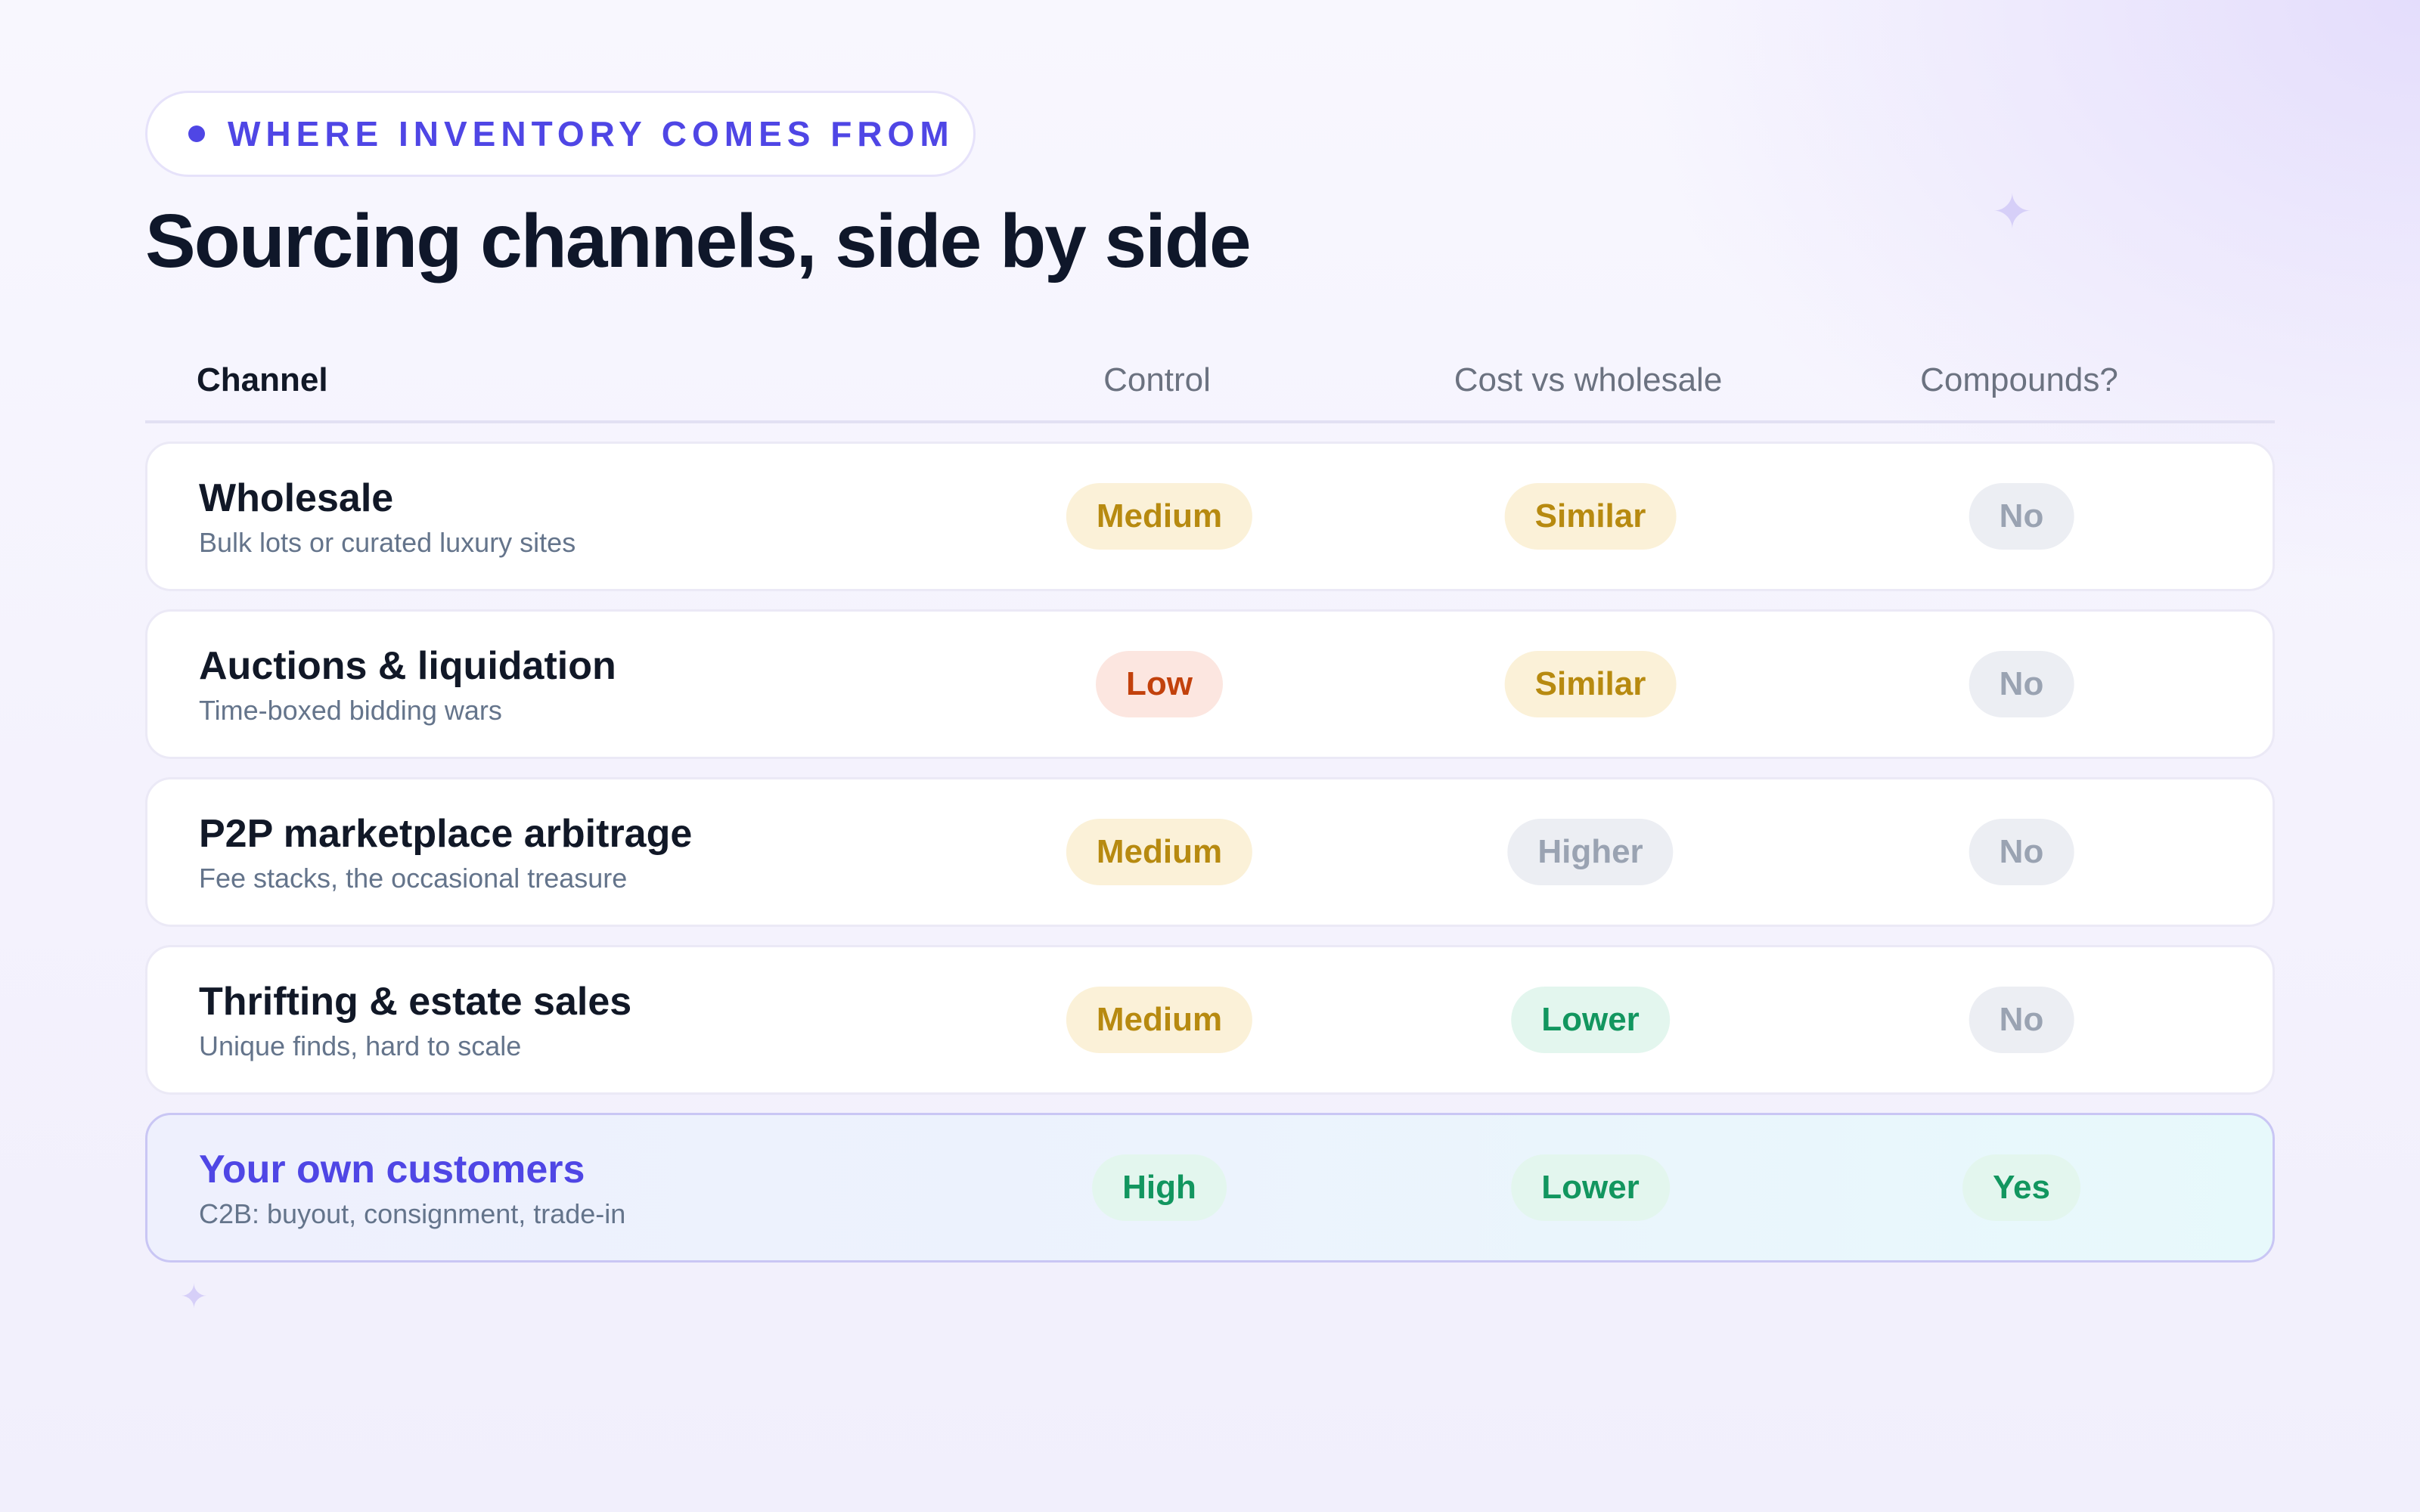 The width and height of the screenshot is (2420, 1512). What do you see at coordinates (408, 666) in the screenshot?
I see `channel-name: Auctions & liquidation` at bounding box center [408, 666].